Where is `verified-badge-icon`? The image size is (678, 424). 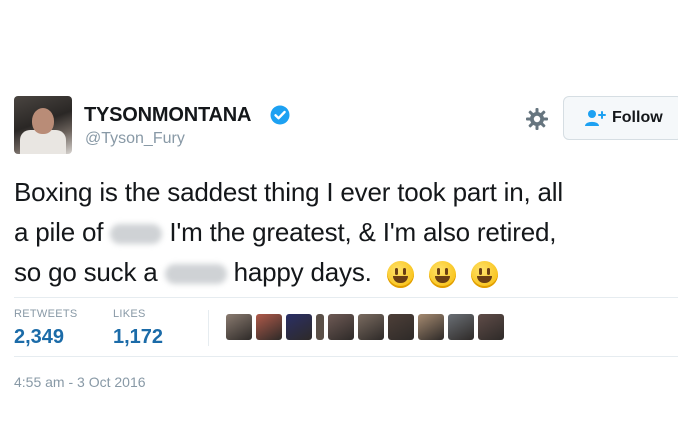 verified-badge-icon is located at coordinates (280, 115).